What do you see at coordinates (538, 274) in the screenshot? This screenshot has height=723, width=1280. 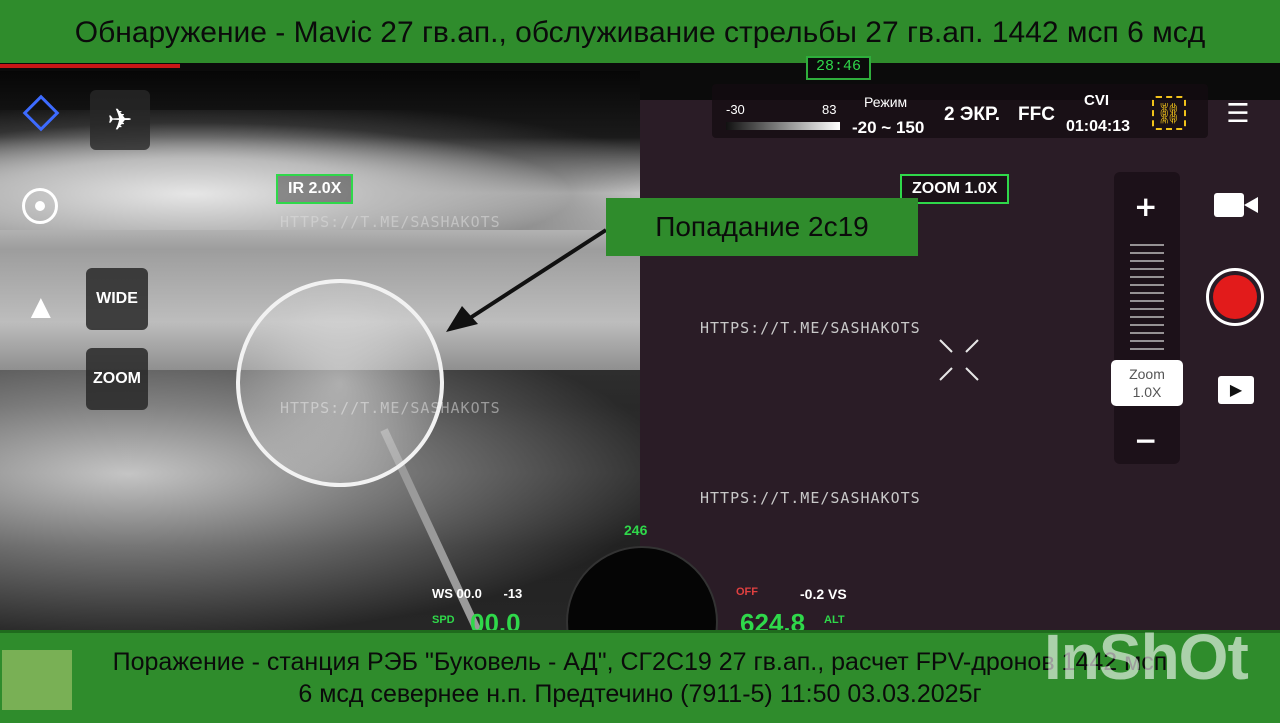 I see `pointer-arrow-line` at bounding box center [538, 274].